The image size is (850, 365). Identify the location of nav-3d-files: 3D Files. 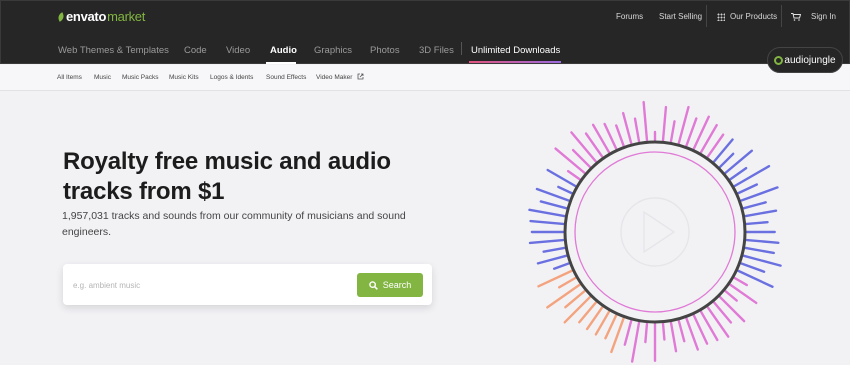
(436, 50).